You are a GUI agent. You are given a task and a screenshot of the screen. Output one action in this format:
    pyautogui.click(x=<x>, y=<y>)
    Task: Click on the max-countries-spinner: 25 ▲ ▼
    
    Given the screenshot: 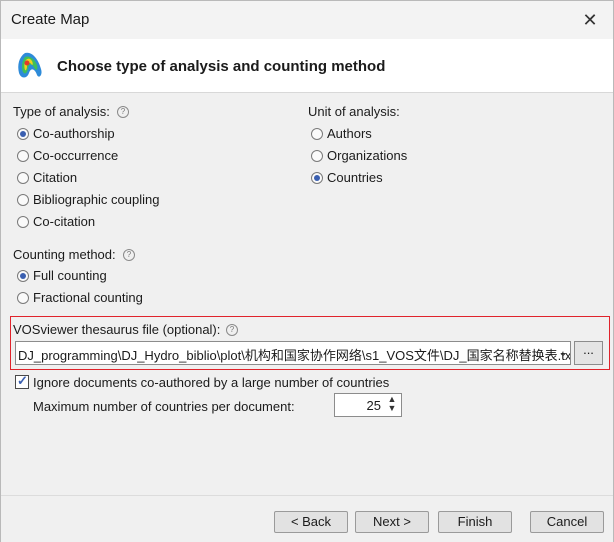 What is the action you would take?
    pyautogui.click(x=368, y=405)
    